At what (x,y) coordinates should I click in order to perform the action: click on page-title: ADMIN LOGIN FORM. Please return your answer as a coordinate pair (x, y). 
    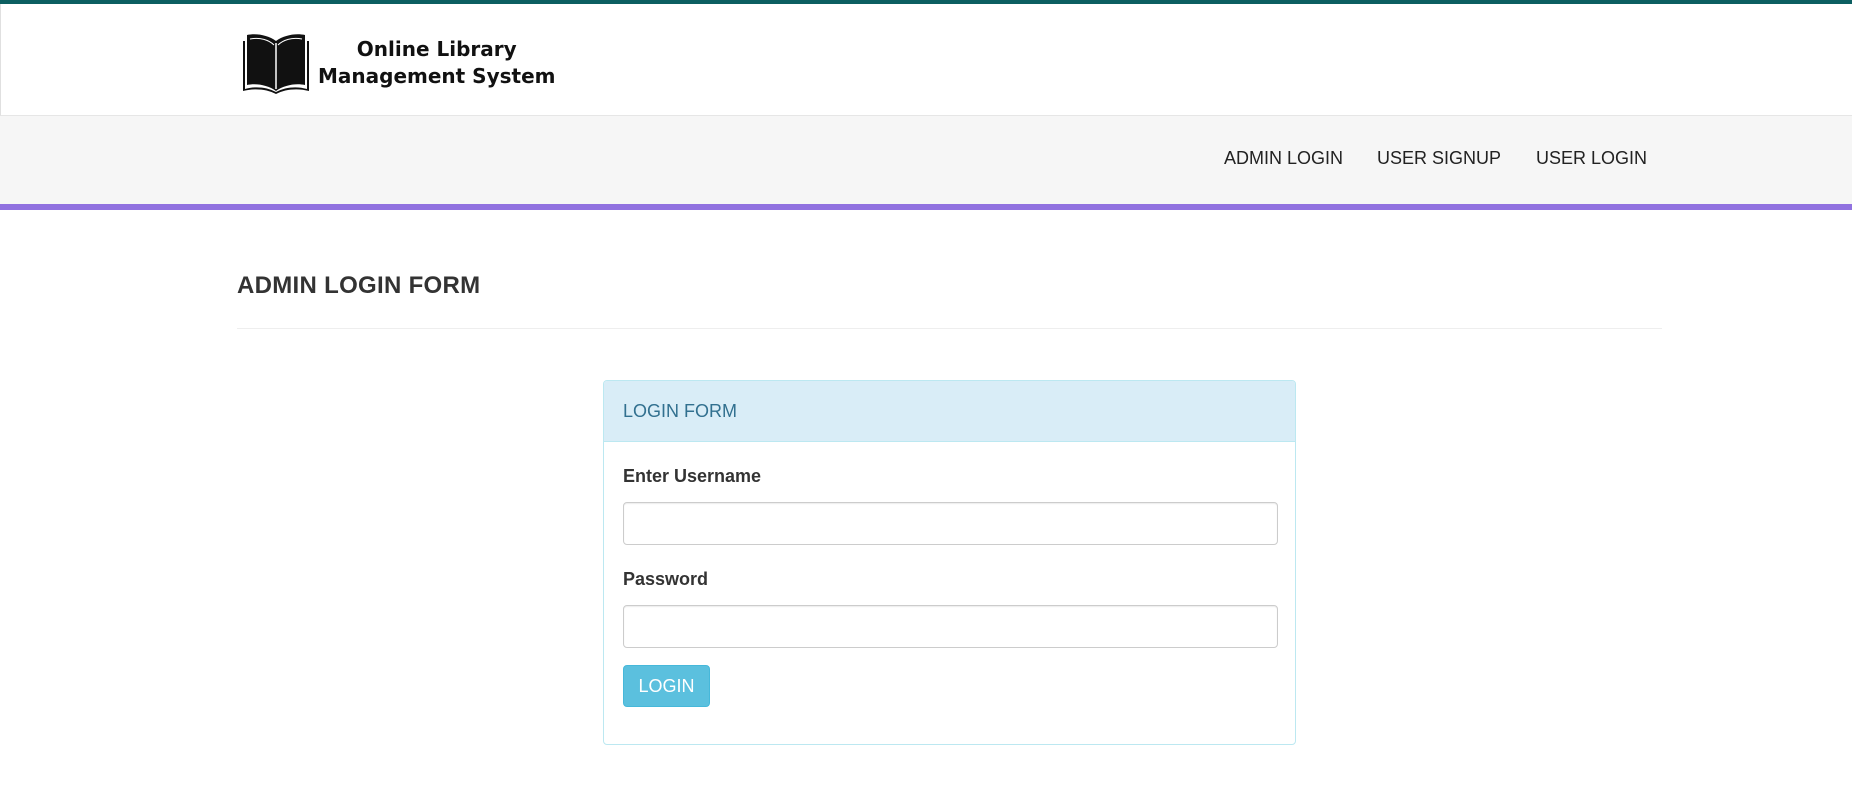
    Looking at the image, I should click on (359, 285).